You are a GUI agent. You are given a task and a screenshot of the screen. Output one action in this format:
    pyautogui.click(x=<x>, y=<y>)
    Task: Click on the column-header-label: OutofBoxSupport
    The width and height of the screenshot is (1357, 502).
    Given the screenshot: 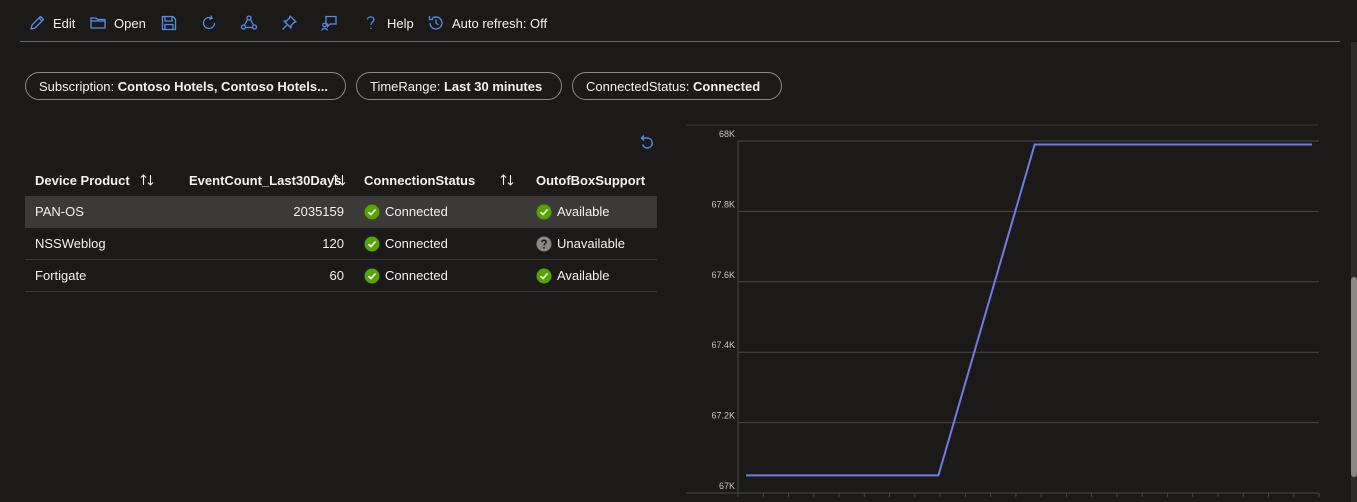 What is the action you would take?
    pyautogui.click(x=591, y=180)
    